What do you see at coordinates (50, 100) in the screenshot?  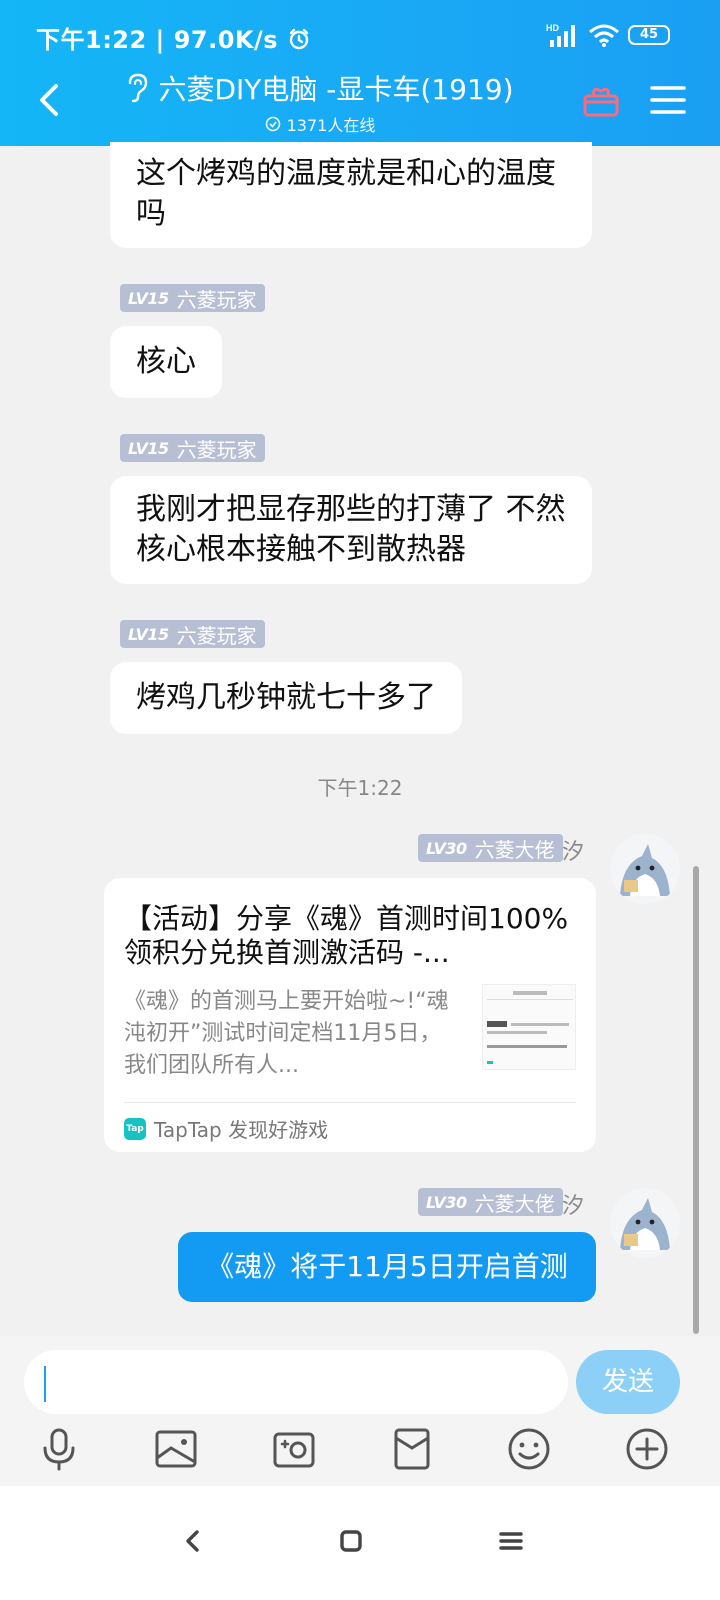 I see `back-button` at bounding box center [50, 100].